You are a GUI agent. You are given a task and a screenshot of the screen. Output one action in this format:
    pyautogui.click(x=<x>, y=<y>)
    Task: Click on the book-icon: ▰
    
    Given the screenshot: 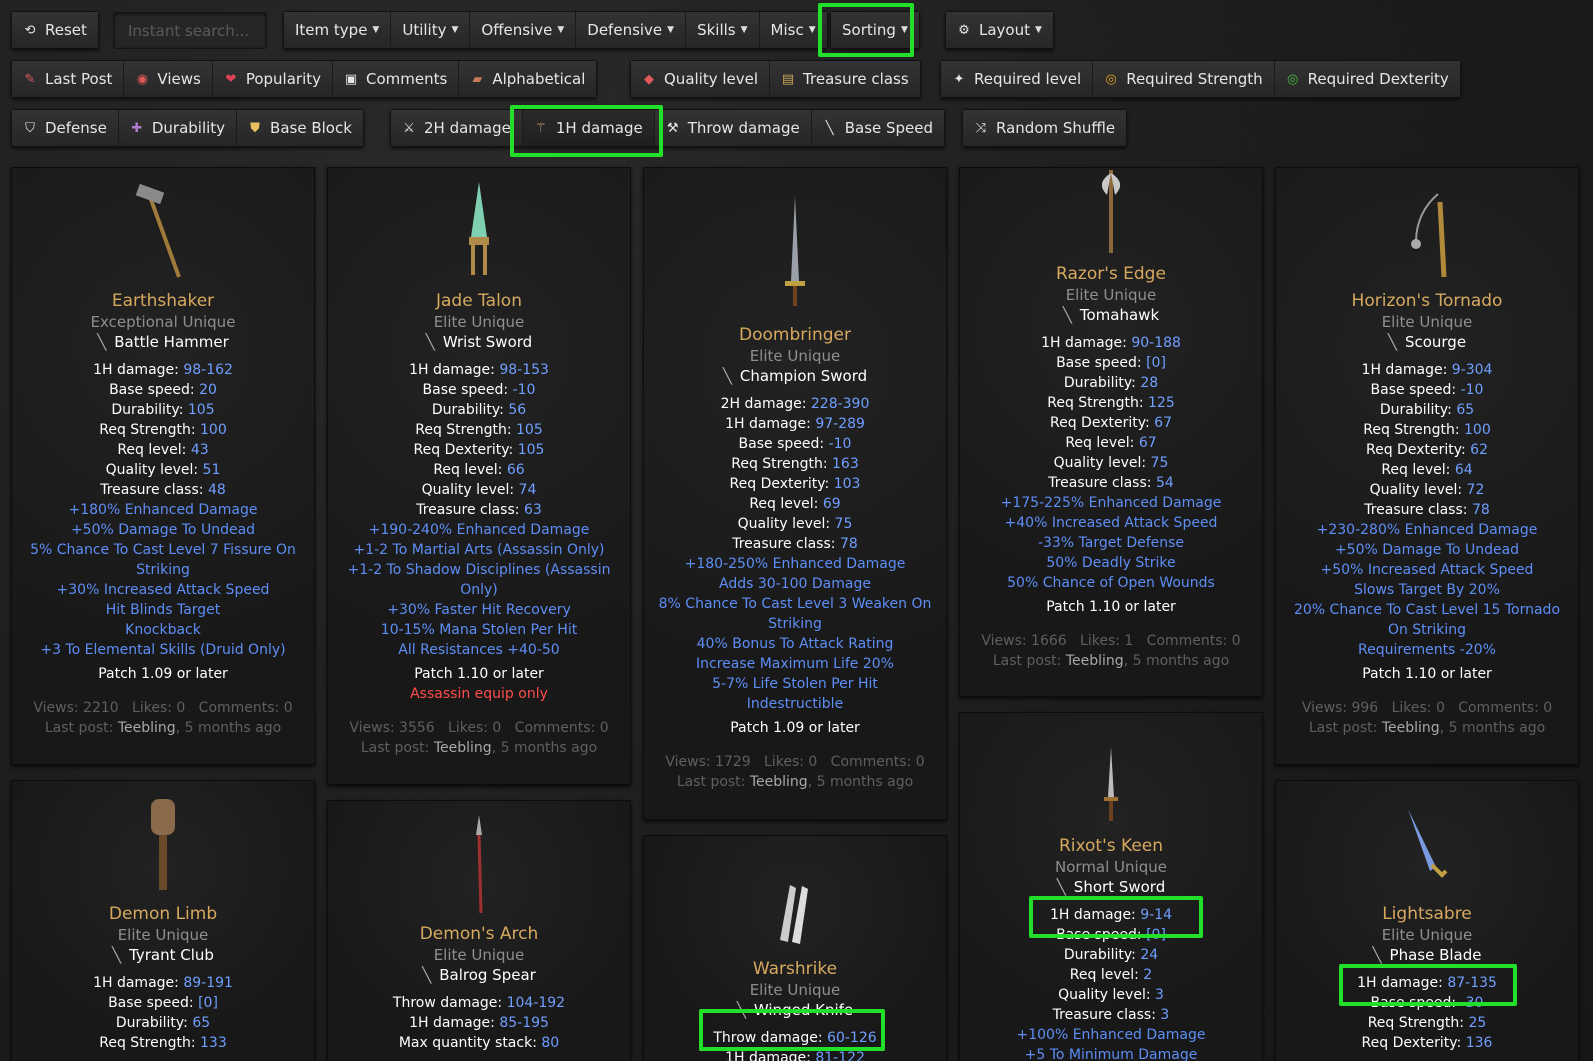 What is the action you would take?
    pyautogui.click(x=477, y=79)
    